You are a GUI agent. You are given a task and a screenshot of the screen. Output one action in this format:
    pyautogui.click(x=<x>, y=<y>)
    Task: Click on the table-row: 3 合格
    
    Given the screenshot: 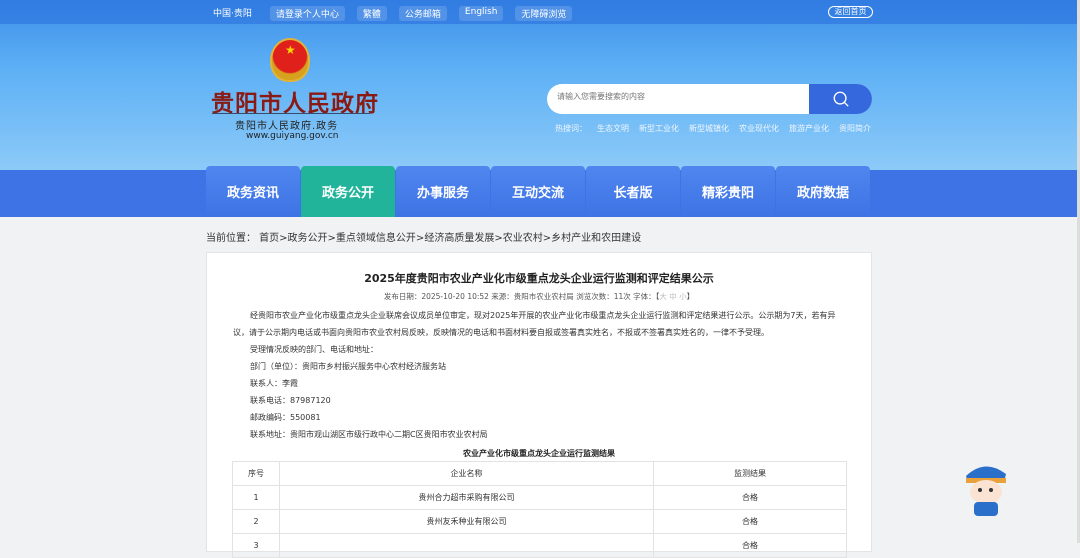 What is the action you would take?
    pyautogui.click(x=539, y=545)
    